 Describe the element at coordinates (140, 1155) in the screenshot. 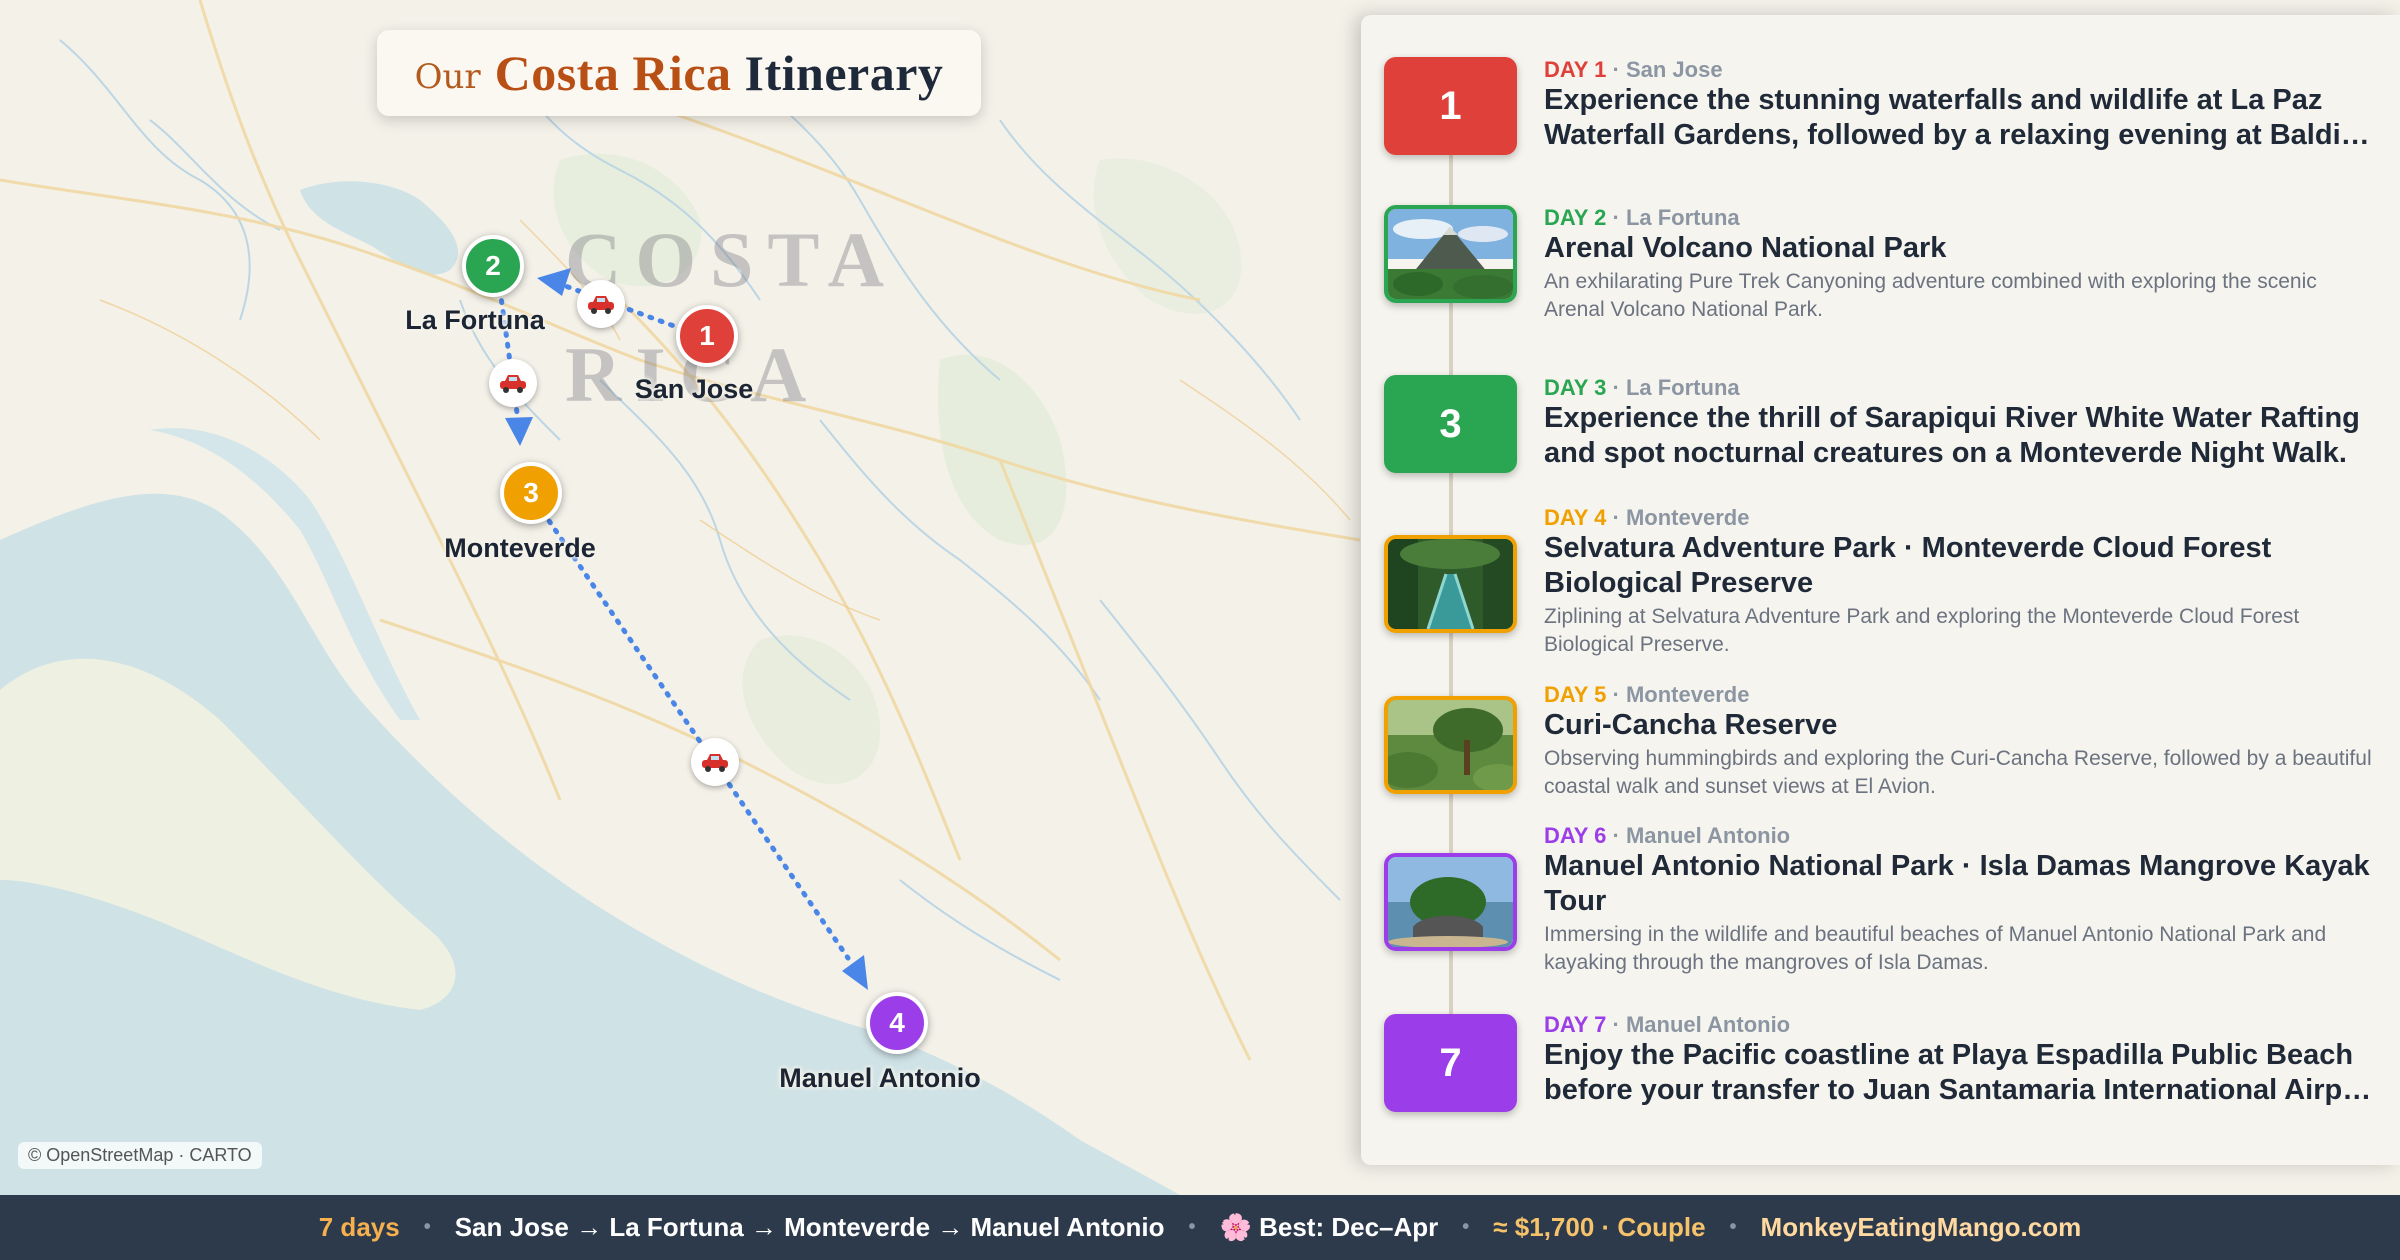

I see `map-attribution: © OpenStreetMap · CARTO` at that location.